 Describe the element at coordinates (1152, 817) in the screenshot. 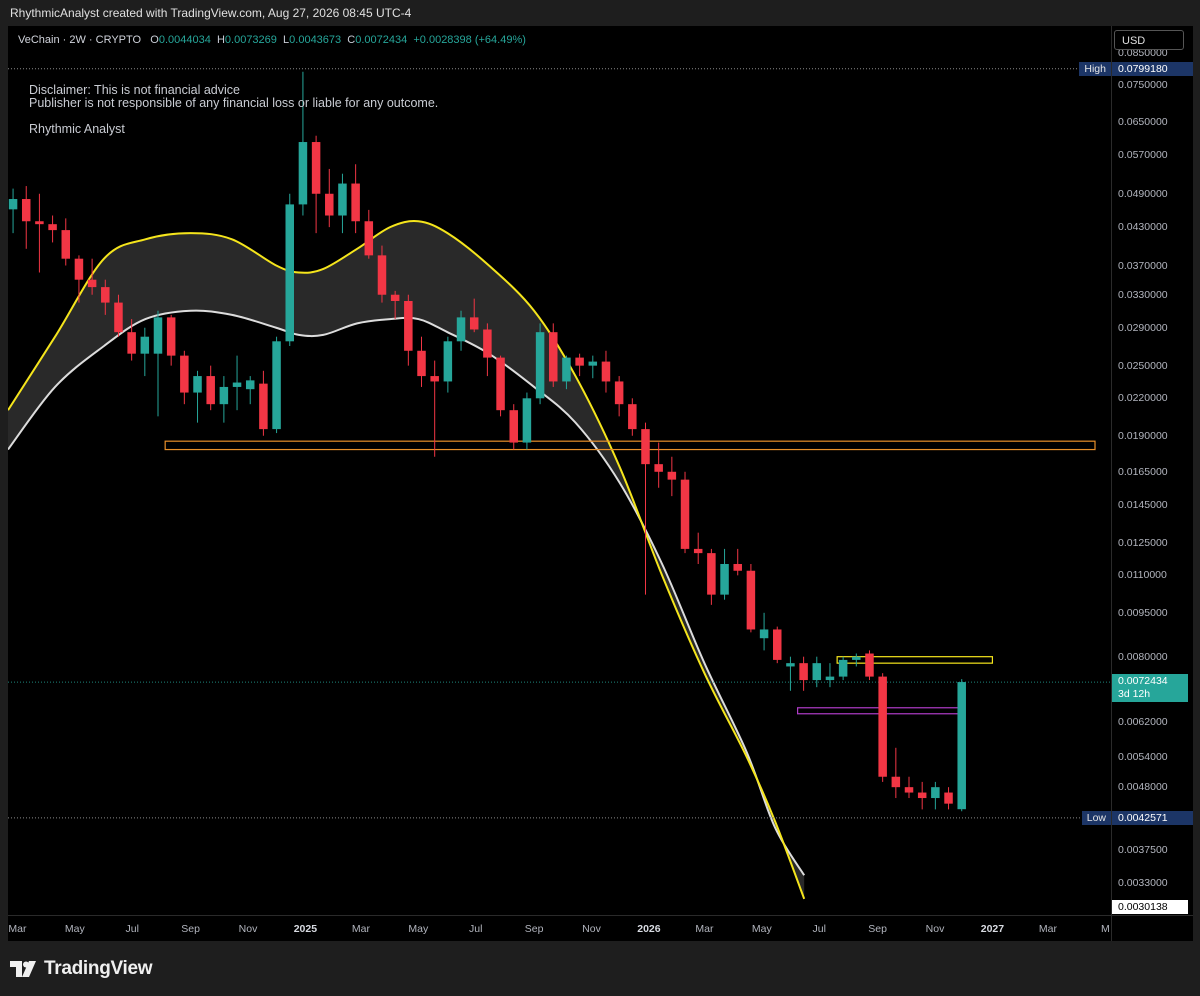

I see `low-price-tag: 0.0042571` at that location.